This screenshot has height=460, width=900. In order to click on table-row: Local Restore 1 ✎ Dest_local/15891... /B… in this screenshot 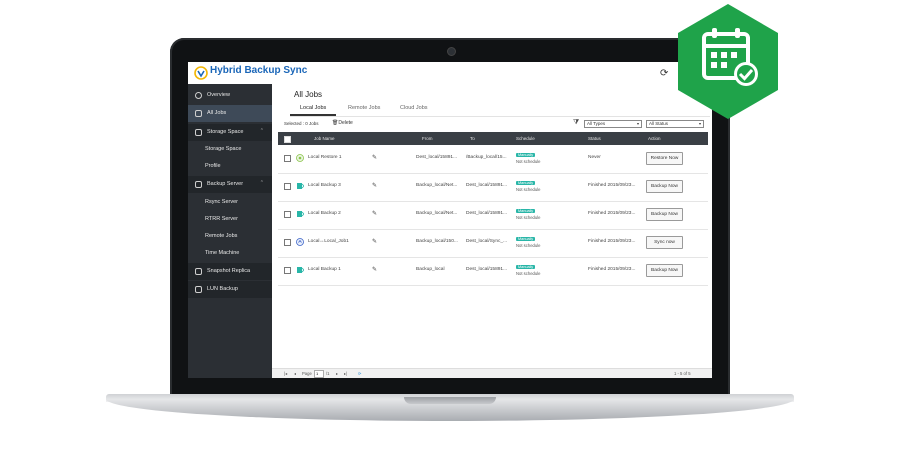, I will do `click(493, 159)`.